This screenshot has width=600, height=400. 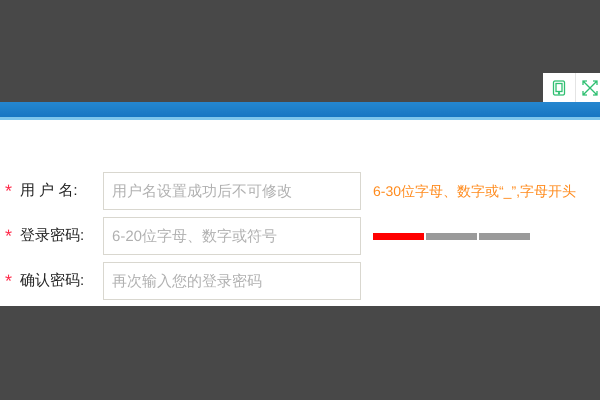 What do you see at coordinates (232, 281) in the screenshot?
I see `input-field: 再次输入您的登录密码` at bounding box center [232, 281].